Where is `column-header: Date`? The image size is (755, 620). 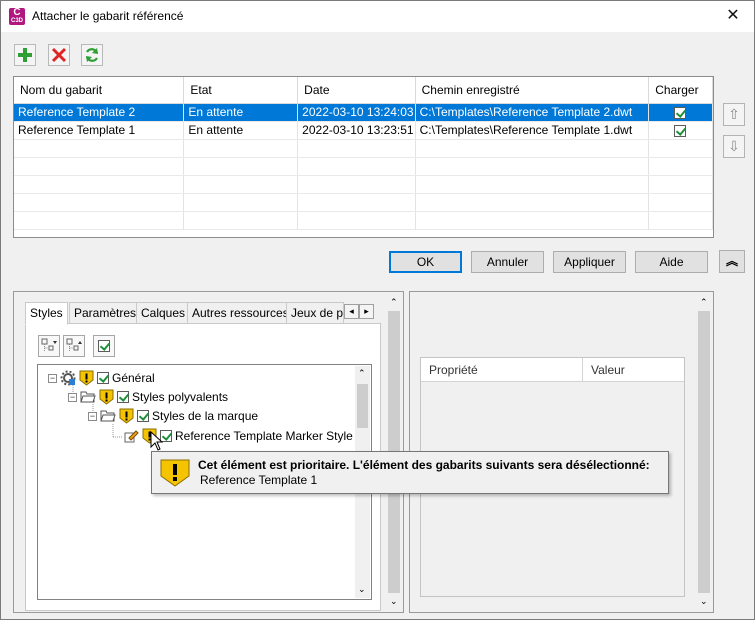
column-header: Date is located at coordinates (356, 90).